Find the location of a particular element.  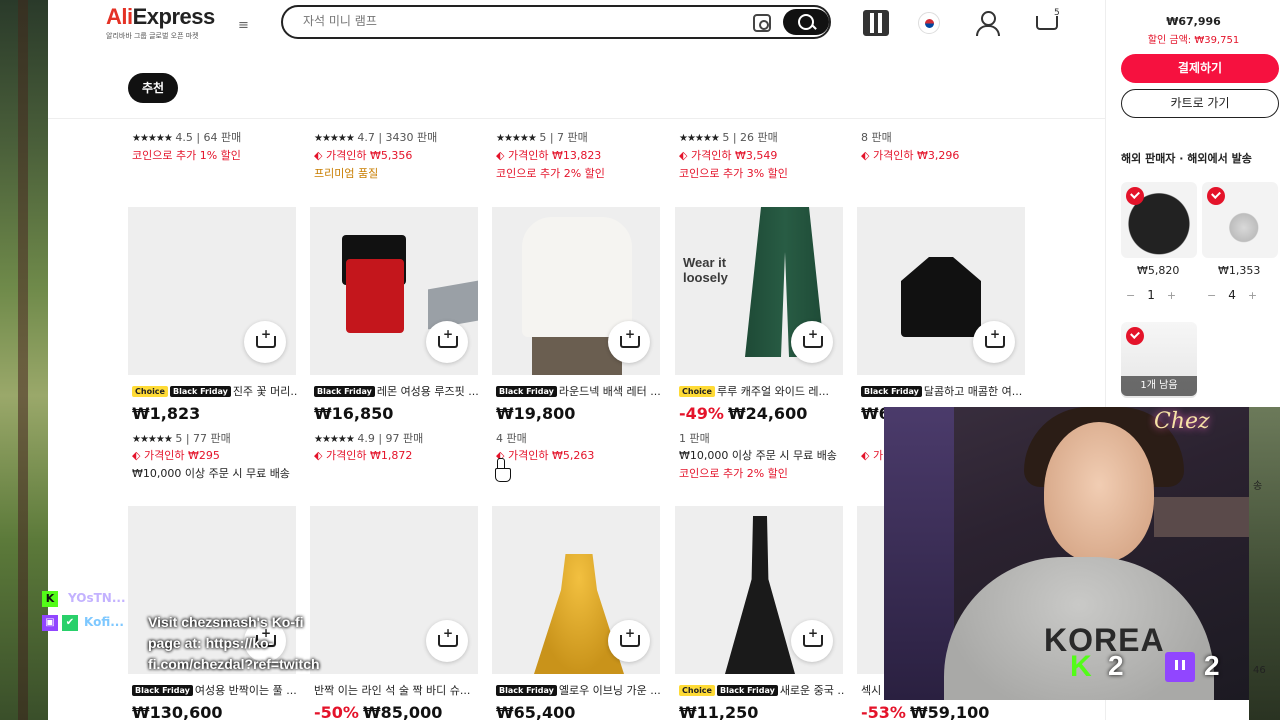

price-cut: ⬖ 가격인하 ₩13,823 is located at coordinates (549, 155).